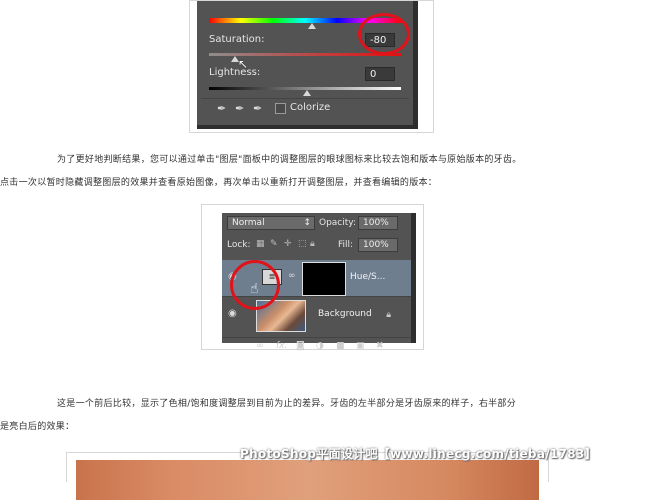  I want to click on opacity-field: 100%, so click(378, 223).